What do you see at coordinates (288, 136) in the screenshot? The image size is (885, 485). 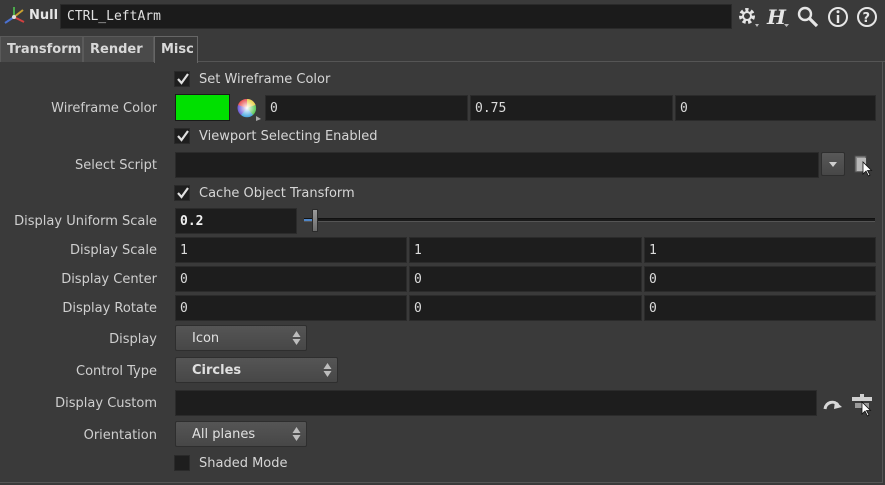 I see `viewport-selecting-label: Viewport Selecting Enabled` at bounding box center [288, 136].